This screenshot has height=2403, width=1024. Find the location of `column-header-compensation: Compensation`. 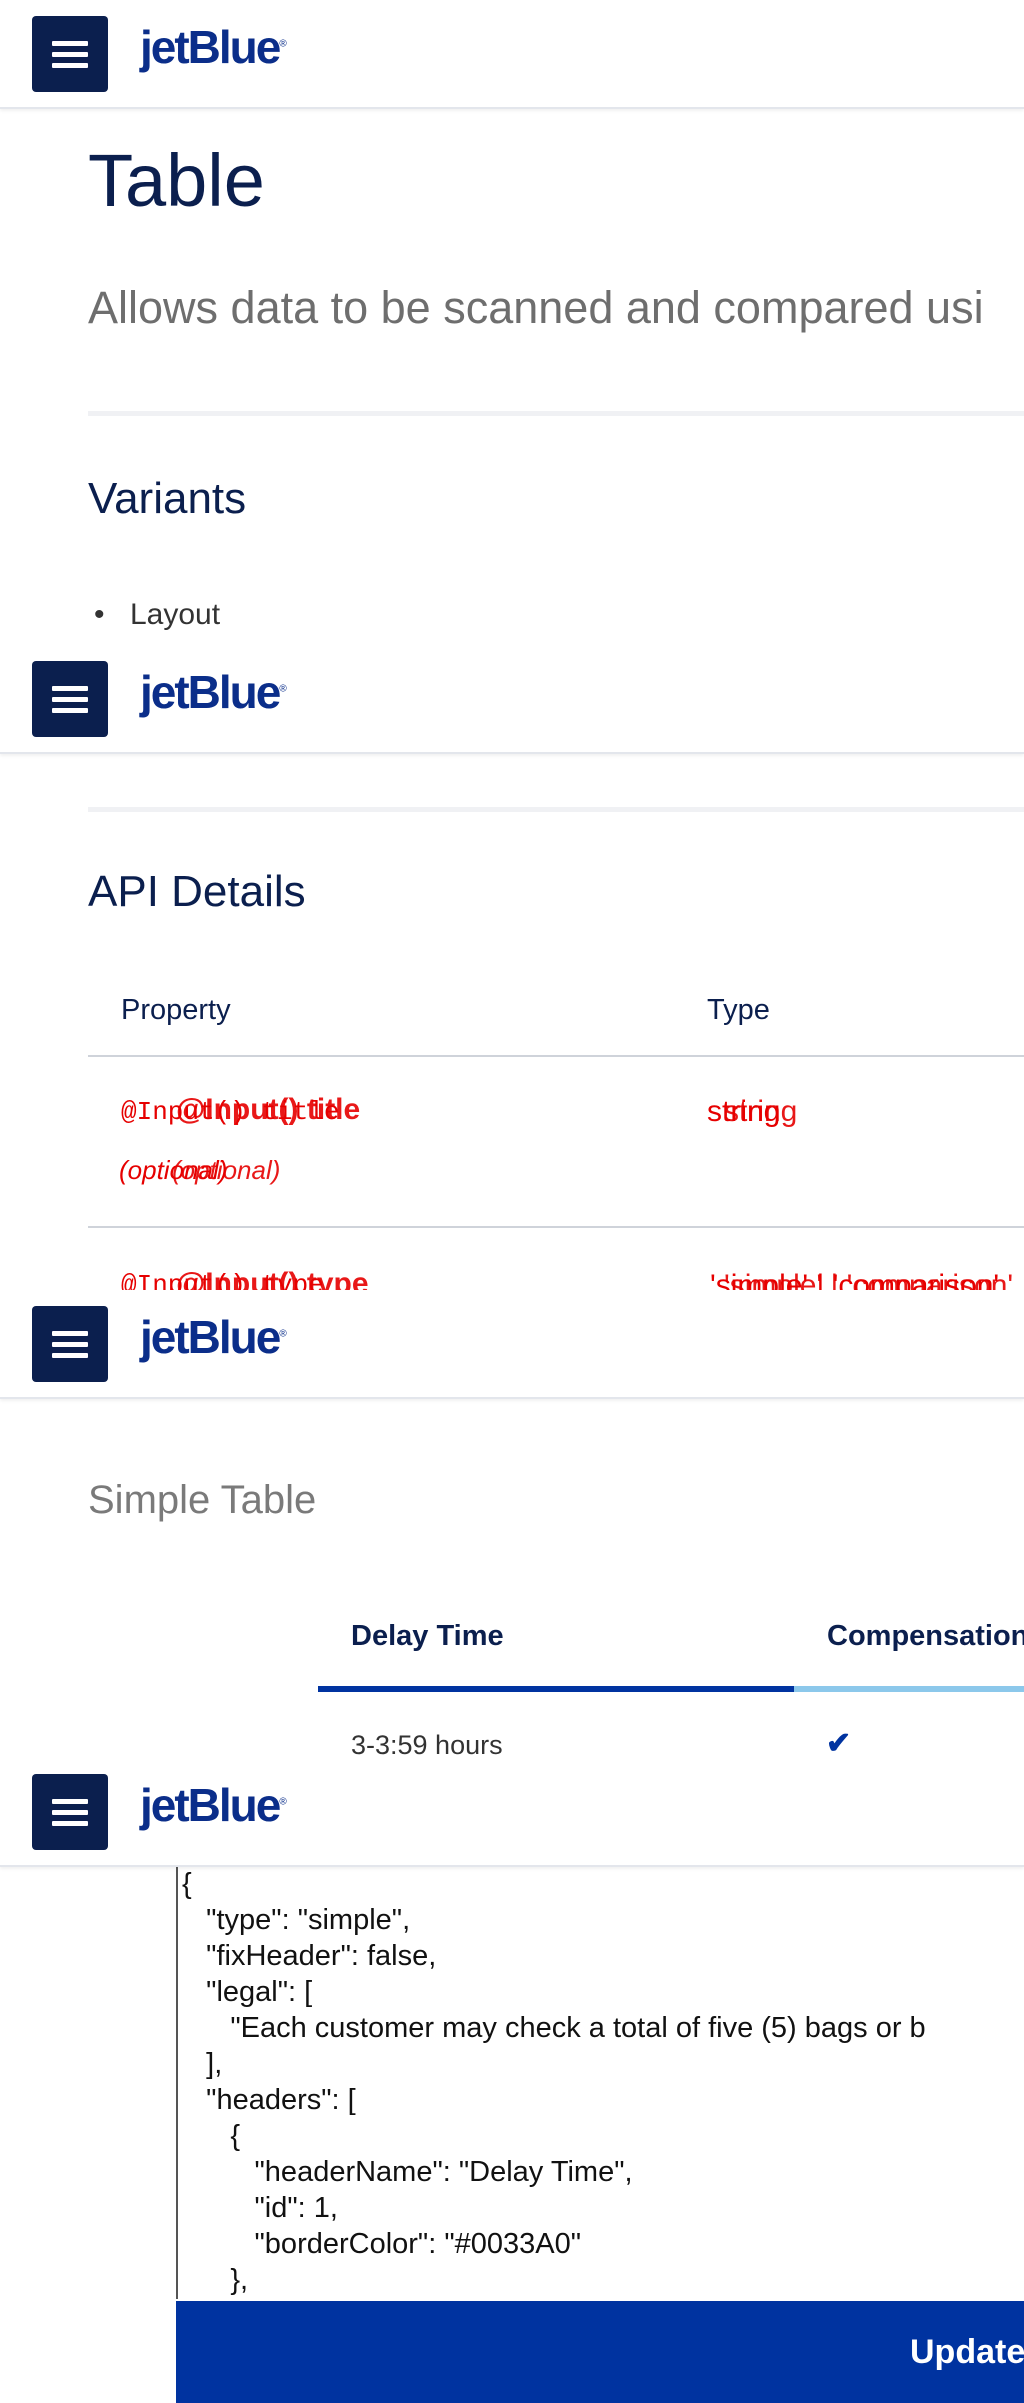

column-header-compensation: Compensation is located at coordinates (925, 1636).